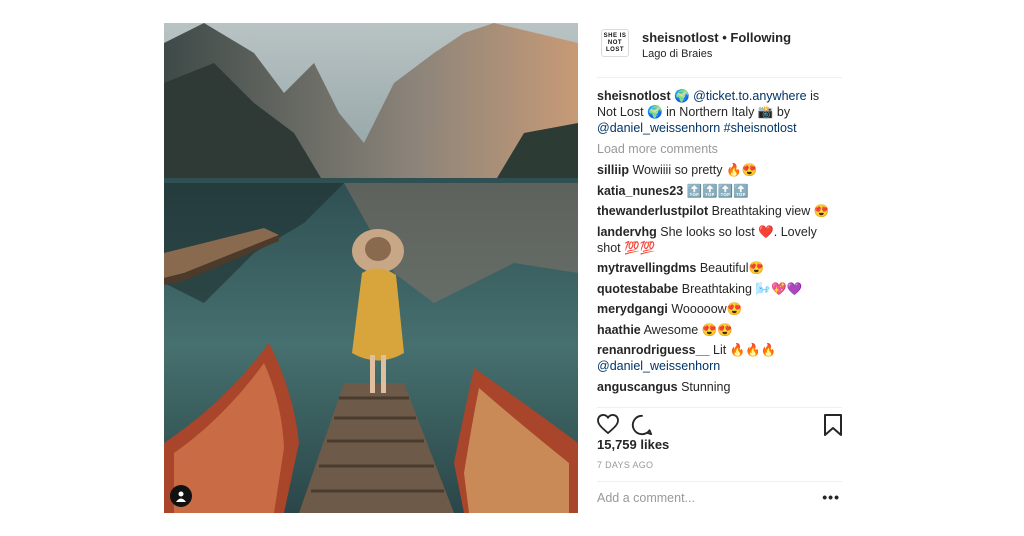 The width and height of the screenshot is (1024, 536). What do you see at coordinates (652, 211) in the screenshot?
I see `comment-username: thewanderlustpilot` at bounding box center [652, 211].